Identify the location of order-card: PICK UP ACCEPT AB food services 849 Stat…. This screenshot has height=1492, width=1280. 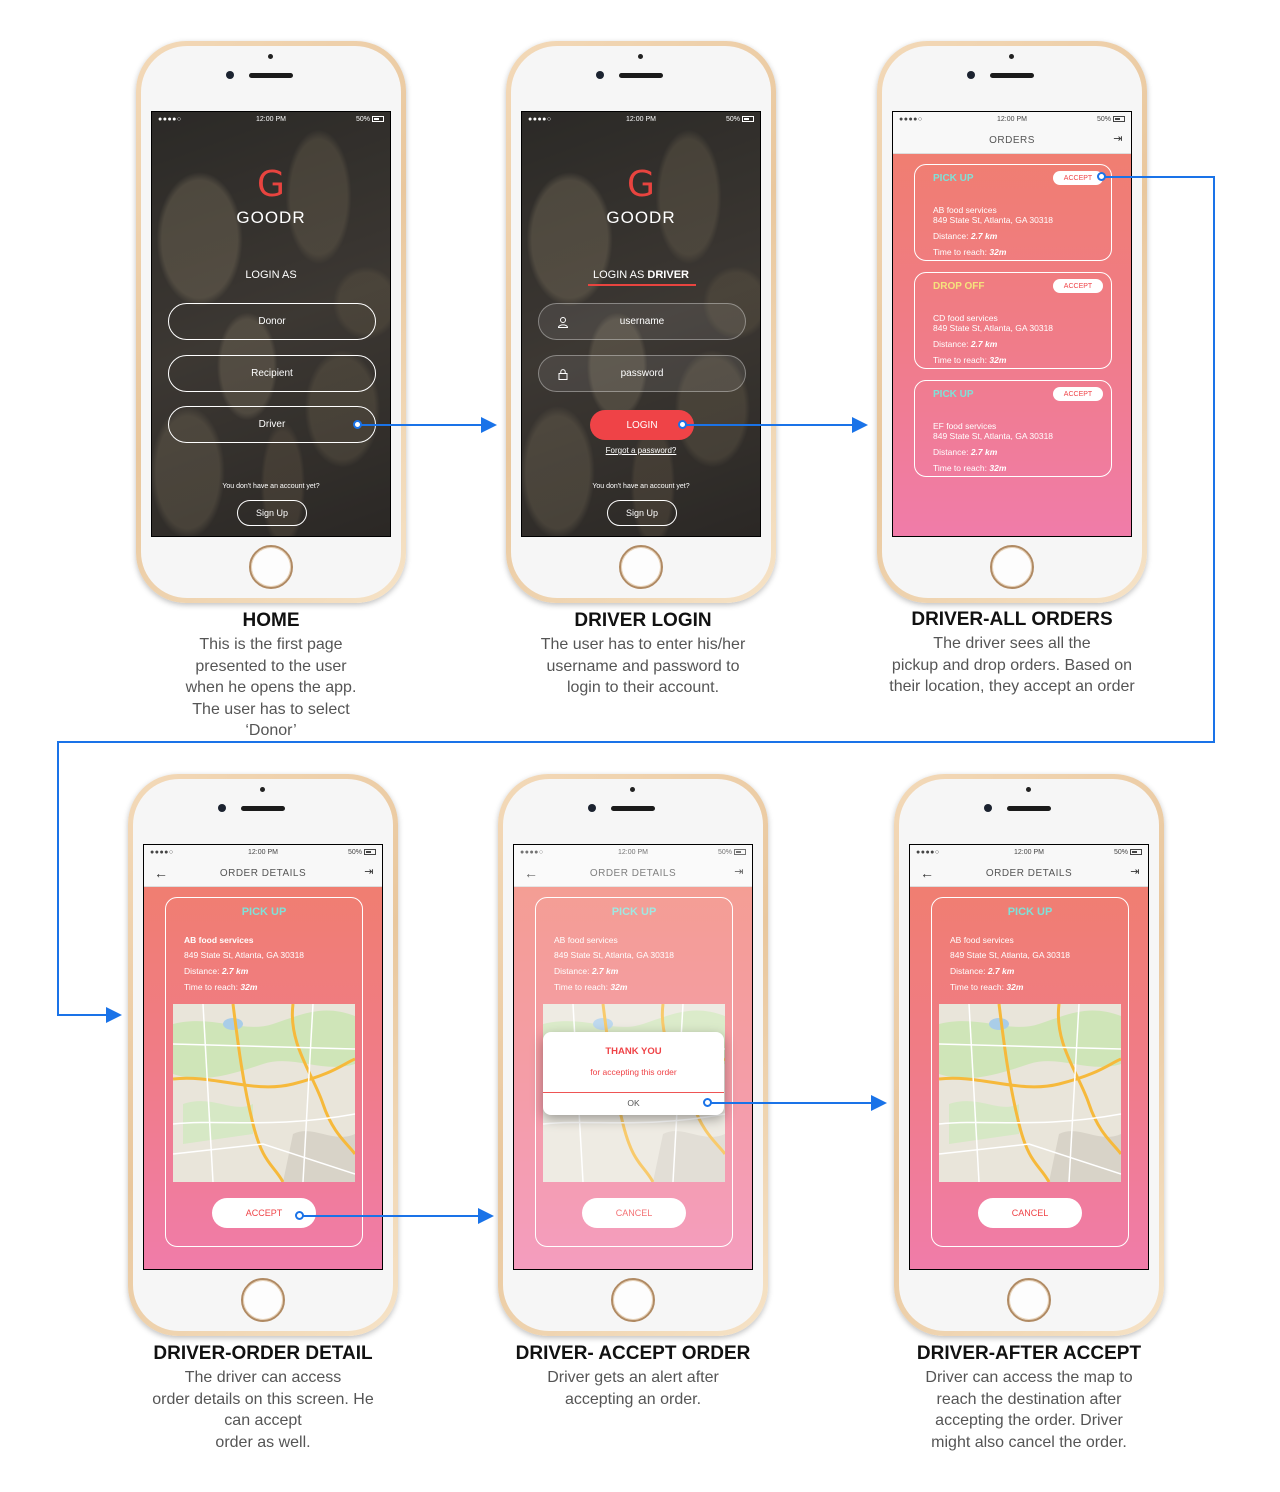
(1013, 212).